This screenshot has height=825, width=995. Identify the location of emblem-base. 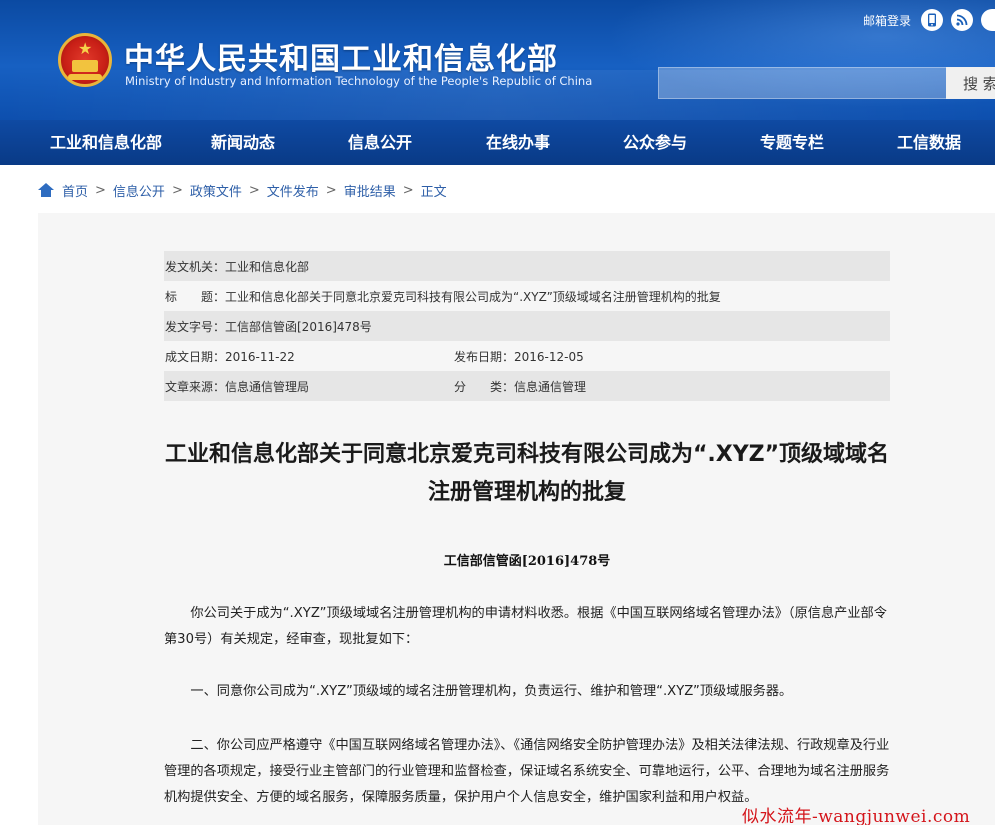
(85, 77).